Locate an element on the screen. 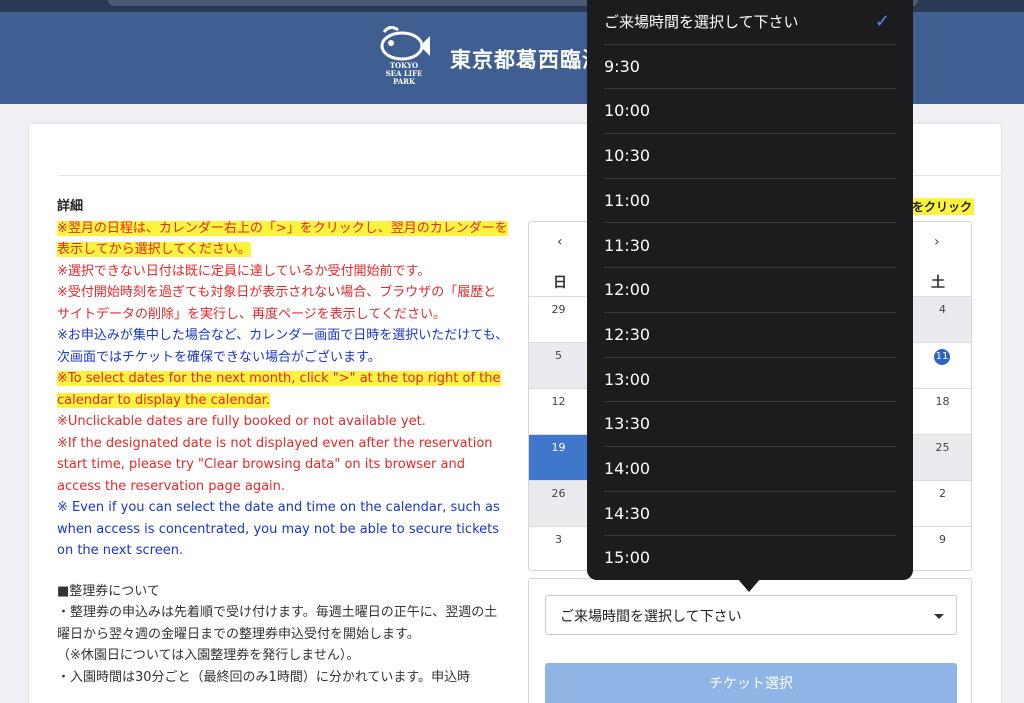 This screenshot has height=703, width=1024. ticket-select-button: チケット選択 is located at coordinates (751, 683).